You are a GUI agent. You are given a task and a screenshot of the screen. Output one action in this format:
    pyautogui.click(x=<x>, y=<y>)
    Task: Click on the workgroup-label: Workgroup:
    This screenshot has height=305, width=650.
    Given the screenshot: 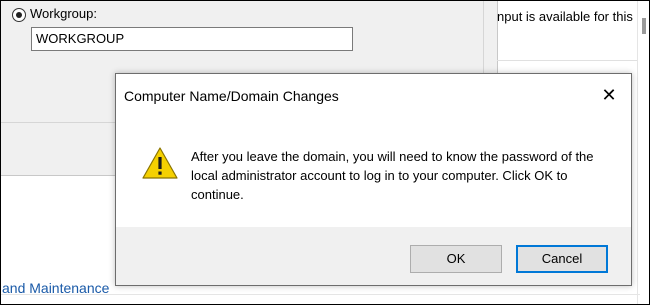 What is the action you would take?
    pyautogui.click(x=63, y=13)
    